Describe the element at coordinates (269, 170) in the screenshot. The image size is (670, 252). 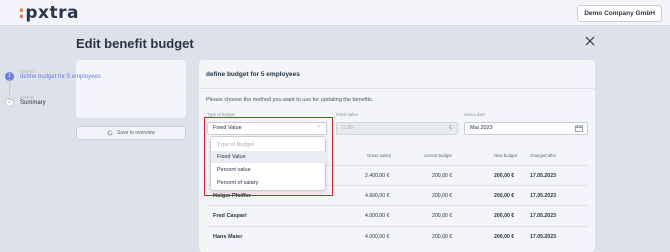
I see `dropdown-option-percent-value: Percent value` at that location.